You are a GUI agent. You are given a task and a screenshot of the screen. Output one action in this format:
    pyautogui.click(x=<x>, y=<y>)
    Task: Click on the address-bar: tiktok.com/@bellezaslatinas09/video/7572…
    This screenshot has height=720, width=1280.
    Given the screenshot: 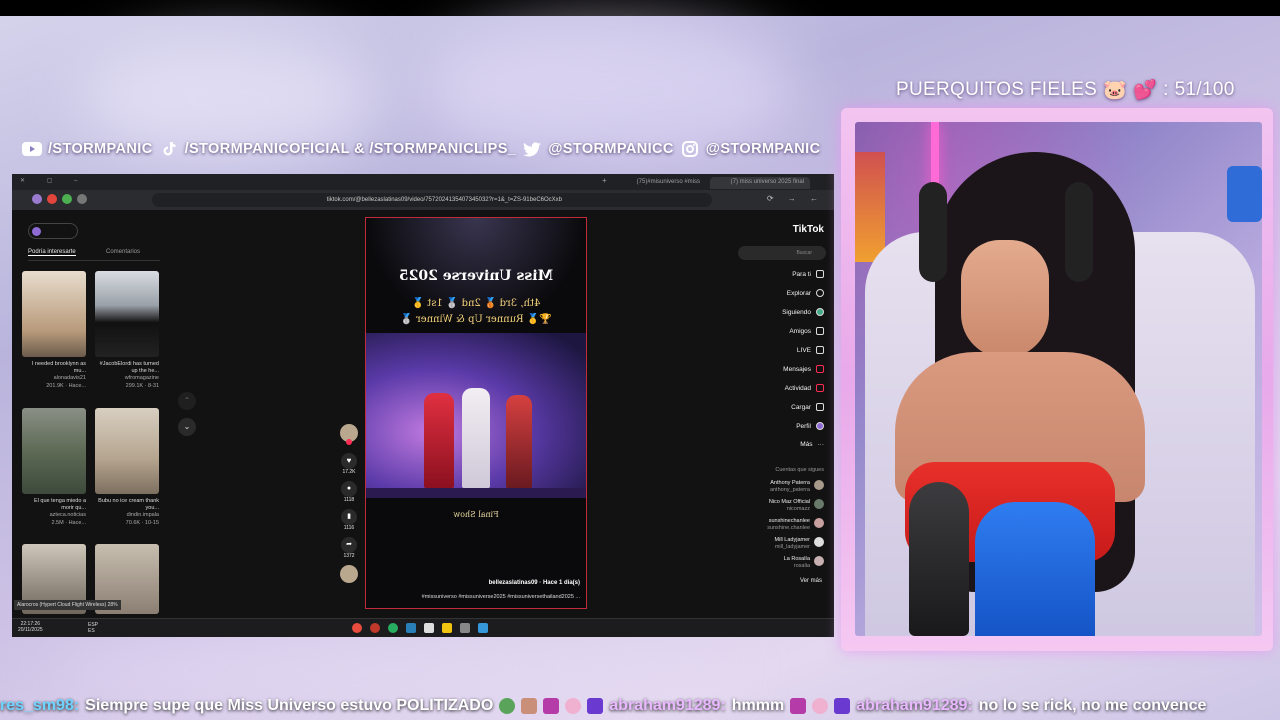 What is the action you would take?
    pyautogui.click(x=432, y=200)
    